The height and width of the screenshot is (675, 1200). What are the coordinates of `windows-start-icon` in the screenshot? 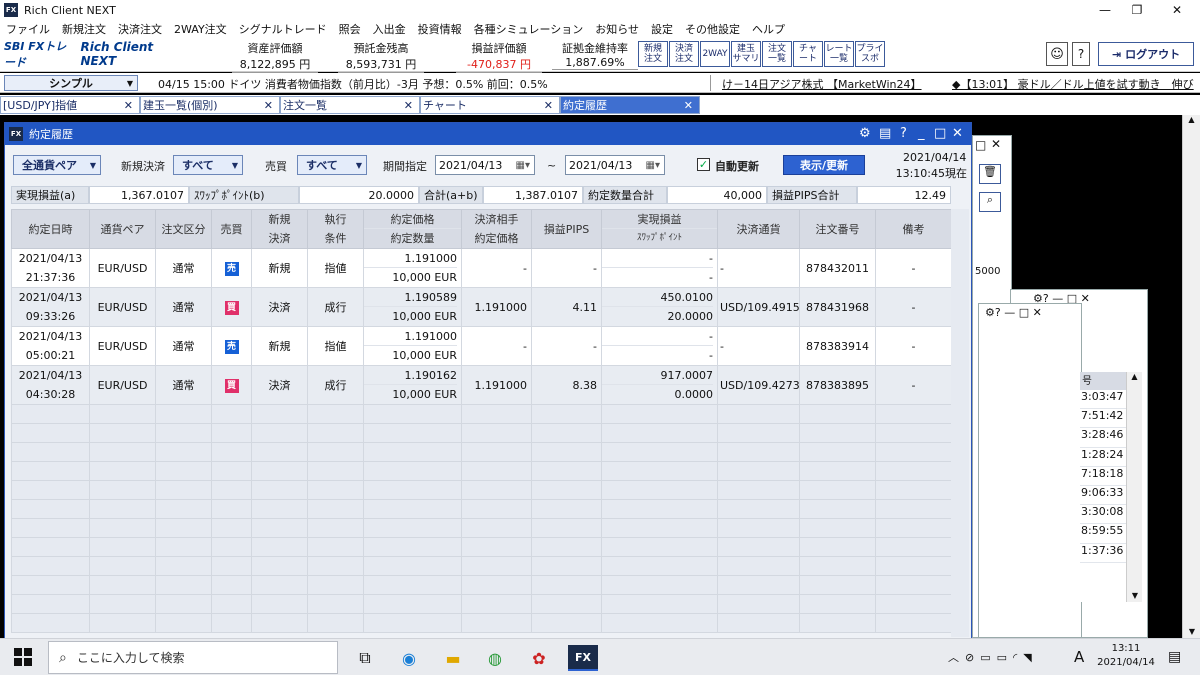 It's located at (23, 657).